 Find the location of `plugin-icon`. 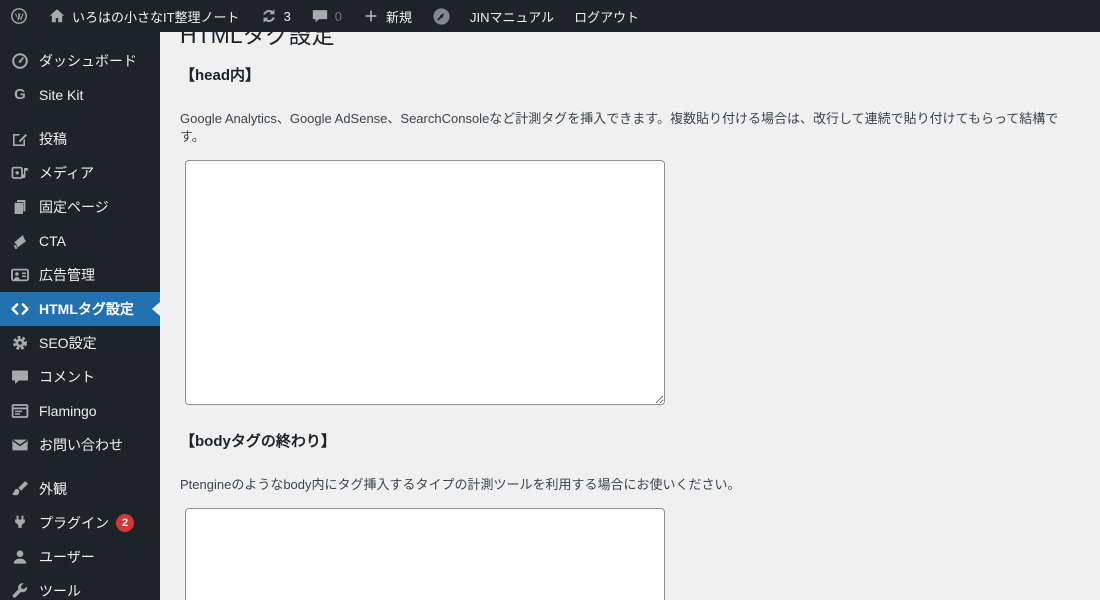

plugin-icon is located at coordinates (20, 523).